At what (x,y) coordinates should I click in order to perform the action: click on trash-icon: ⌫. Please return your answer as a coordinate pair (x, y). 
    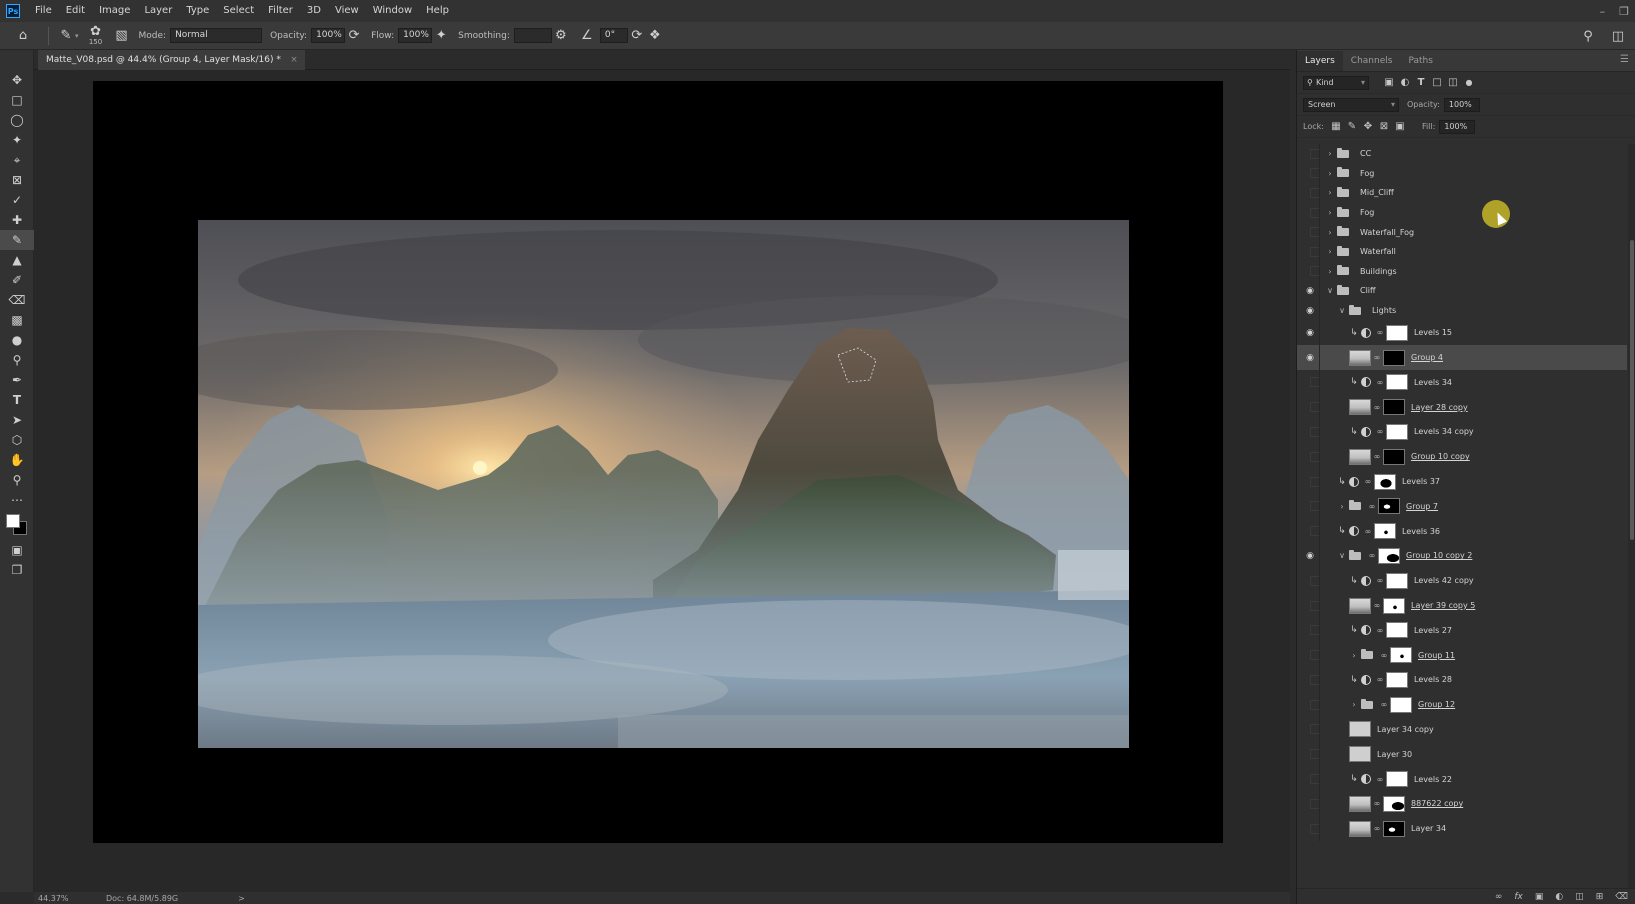
    Looking at the image, I should click on (1621, 897).